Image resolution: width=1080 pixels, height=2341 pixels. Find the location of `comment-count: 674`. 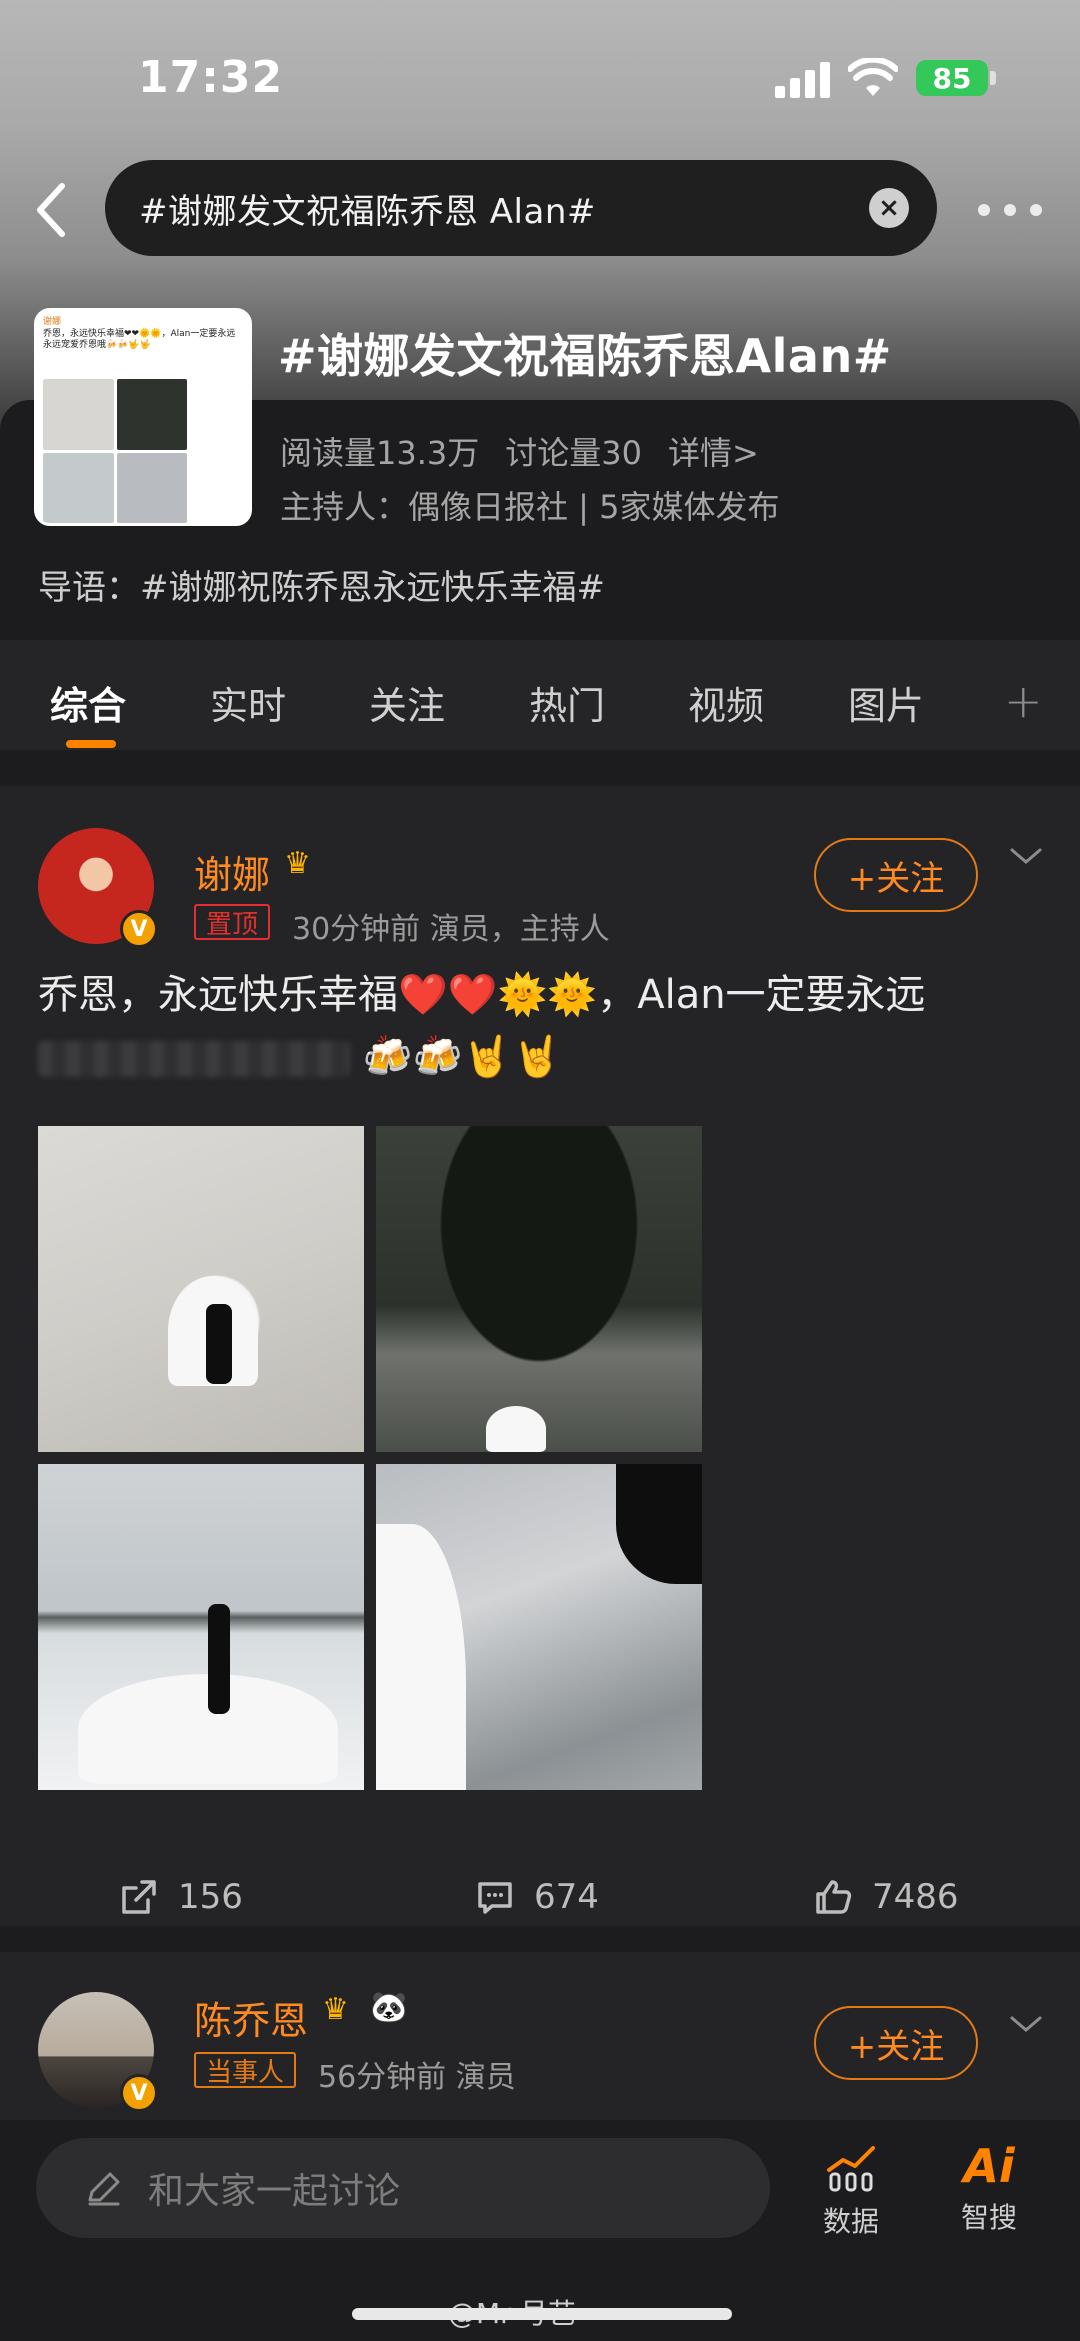

comment-count: 674 is located at coordinates (566, 1897).